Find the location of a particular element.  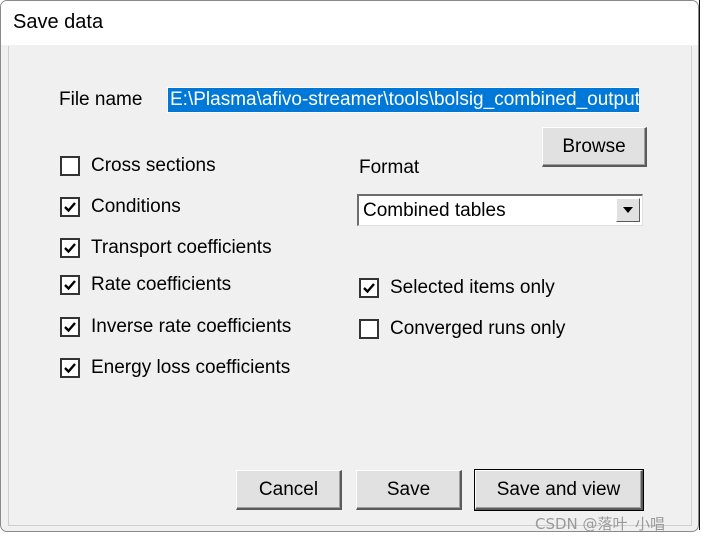

converged-runs-only-option: Converged runs only is located at coordinates (462, 329).